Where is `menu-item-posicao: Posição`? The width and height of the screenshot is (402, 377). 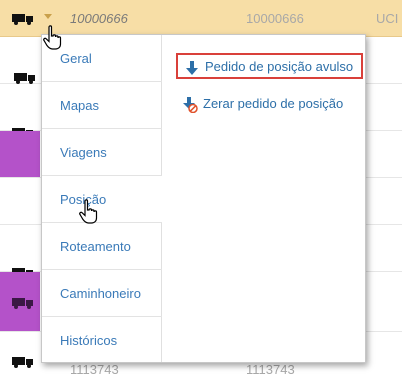
menu-item-posicao: Posição is located at coordinates (102, 199).